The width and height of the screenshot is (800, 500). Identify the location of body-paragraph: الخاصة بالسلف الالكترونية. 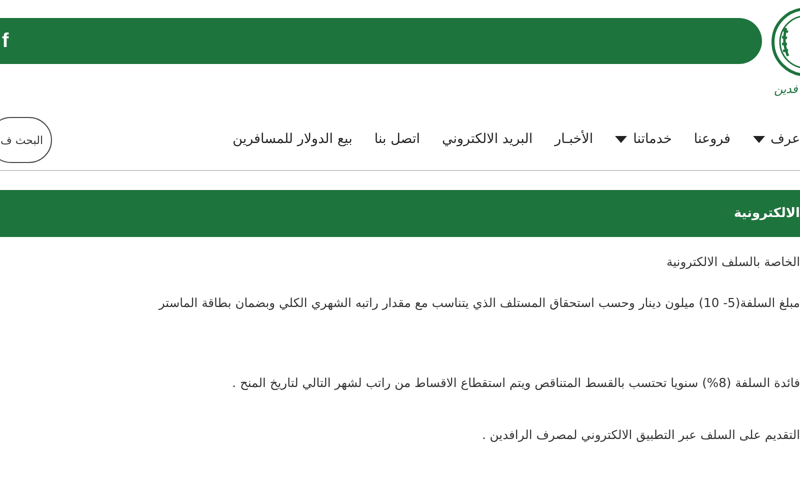
(733, 262).